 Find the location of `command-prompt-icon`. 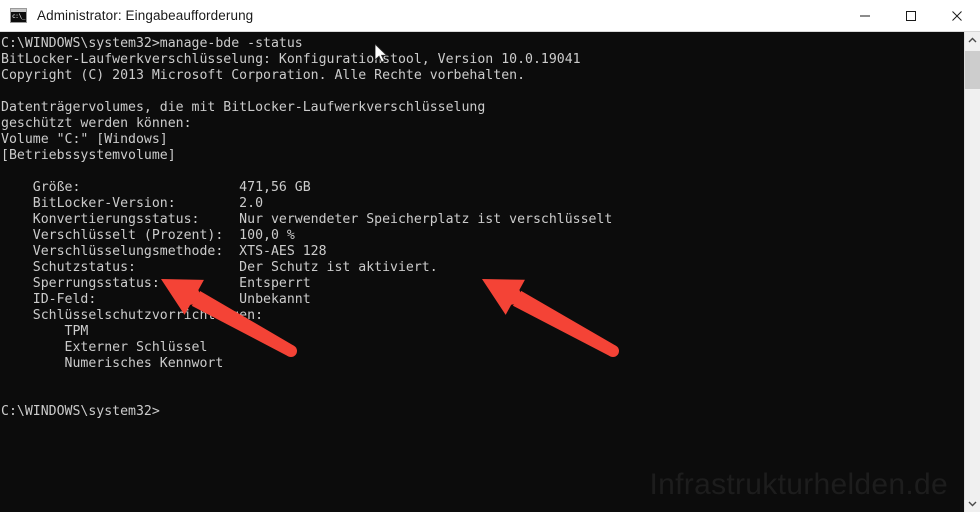

command-prompt-icon is located at coordinates (18, 15).